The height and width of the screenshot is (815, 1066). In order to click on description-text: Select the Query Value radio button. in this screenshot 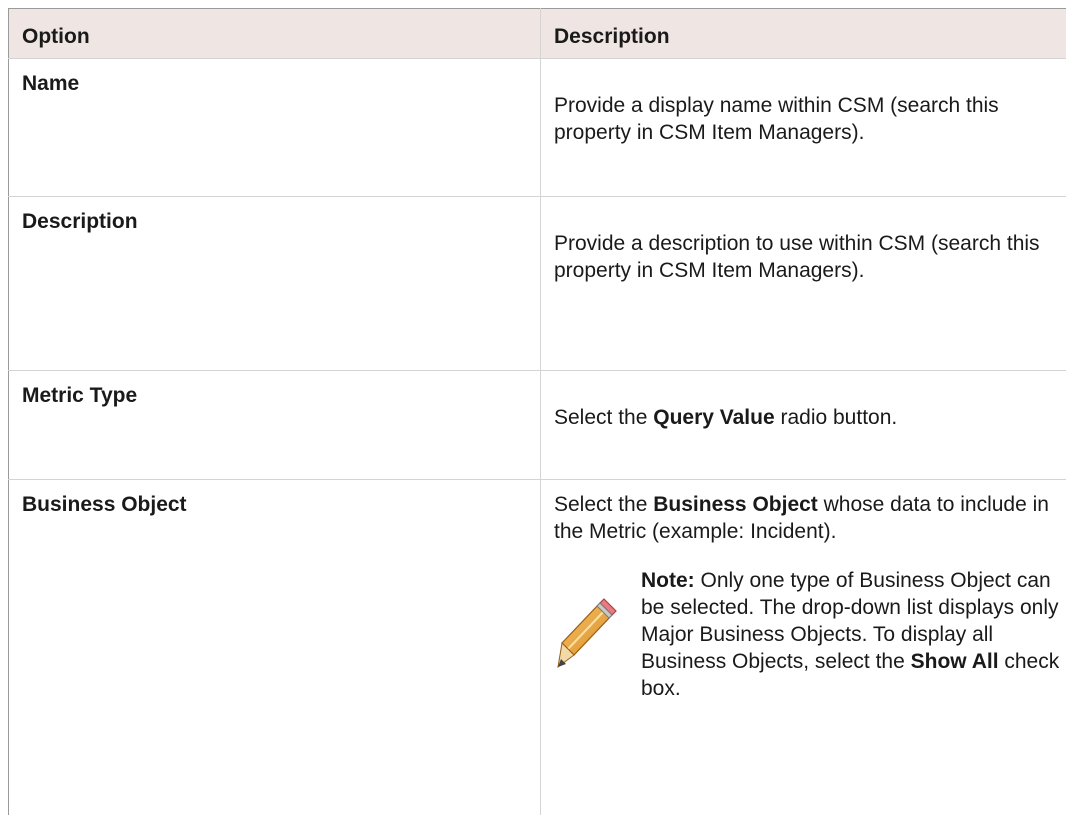, I will do `click(810, 406)`.